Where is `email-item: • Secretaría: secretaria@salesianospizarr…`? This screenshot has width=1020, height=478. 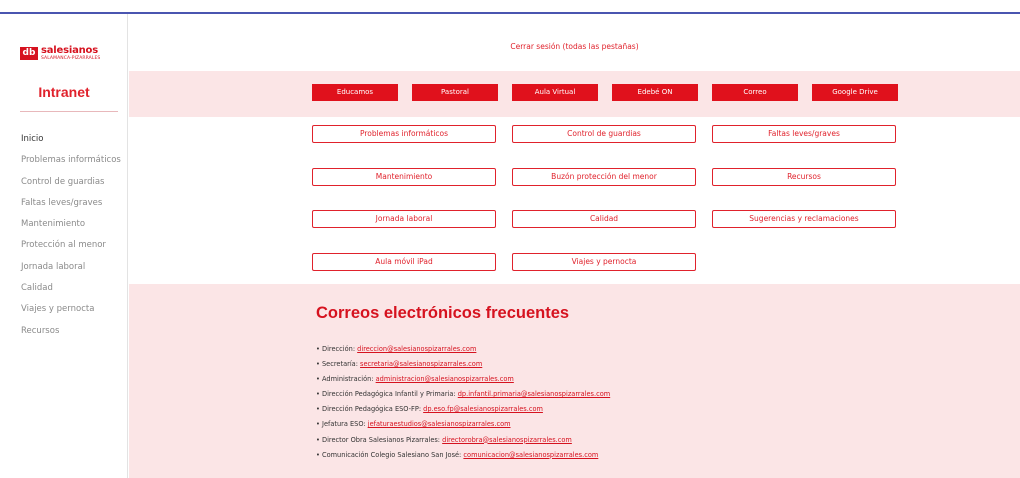 email-item: • Secretaría: secretaria@salesianospizarr… is located at coordinates (463, 367).